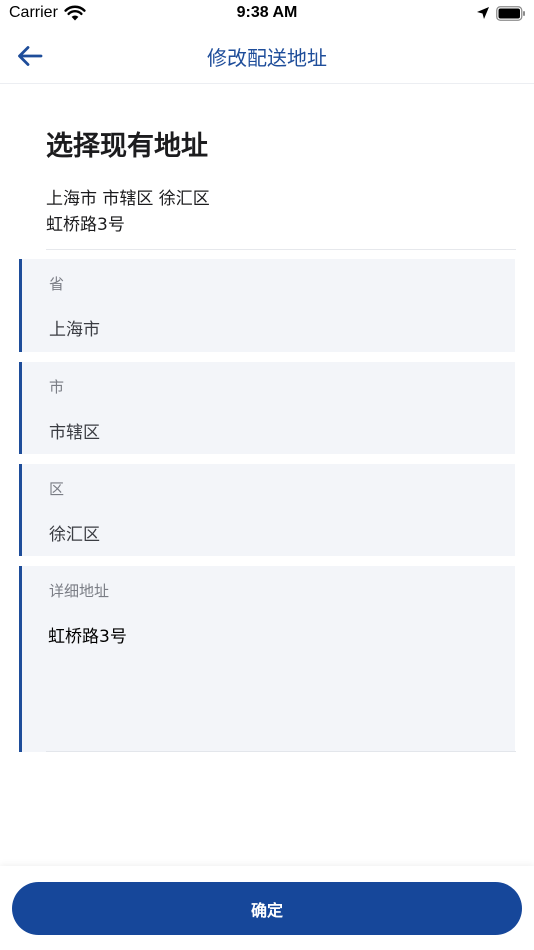 This screenshot has height=950, width=534. What do you see at coordinates (267, 12) in the screenshot?
I see `clock: 9:38 AM` at bounding box center [267, 12].